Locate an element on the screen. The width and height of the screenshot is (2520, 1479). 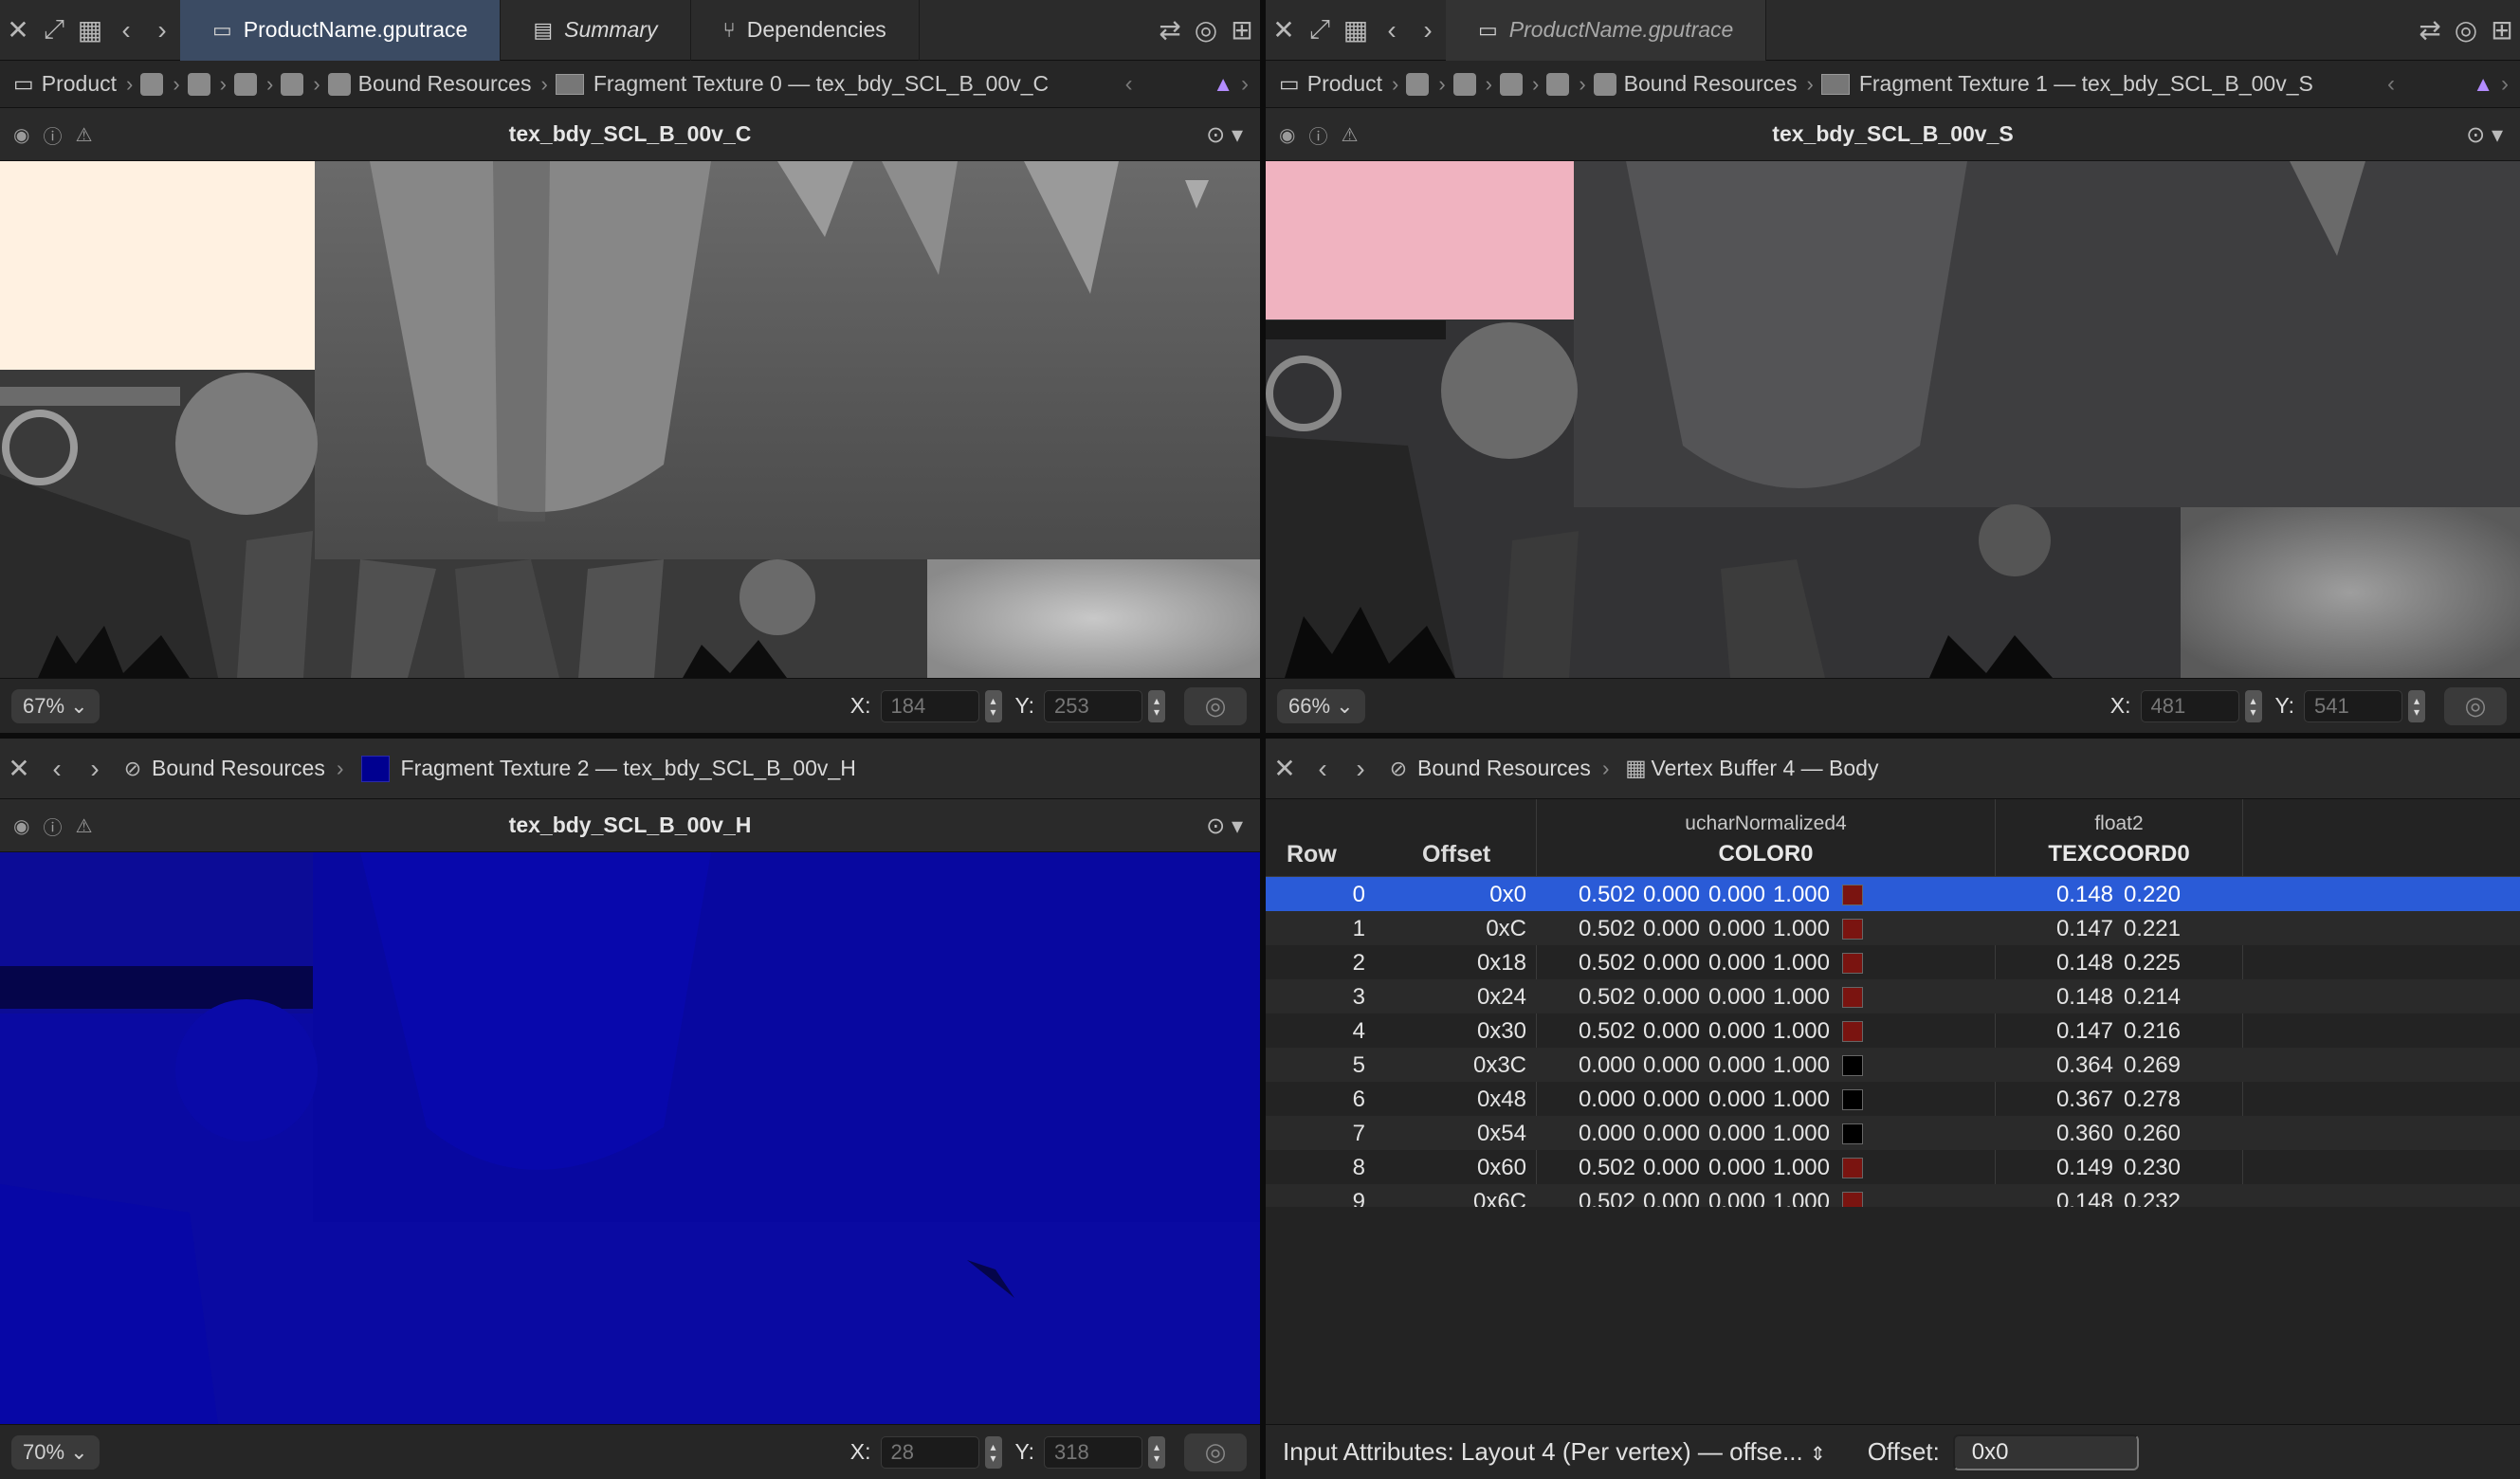
table-row: 4 0x30 0.502 0.000 0.000 1.000 0.147 0.216 is located at coordinates (1893, 1030).